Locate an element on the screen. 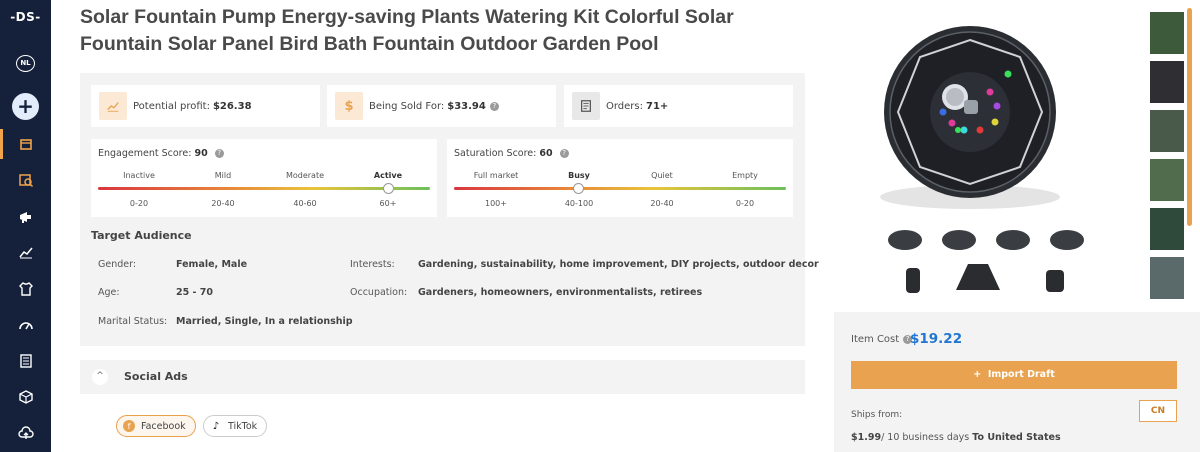  saturation-range-3: 0-20 is located at coordinates (745, 203).